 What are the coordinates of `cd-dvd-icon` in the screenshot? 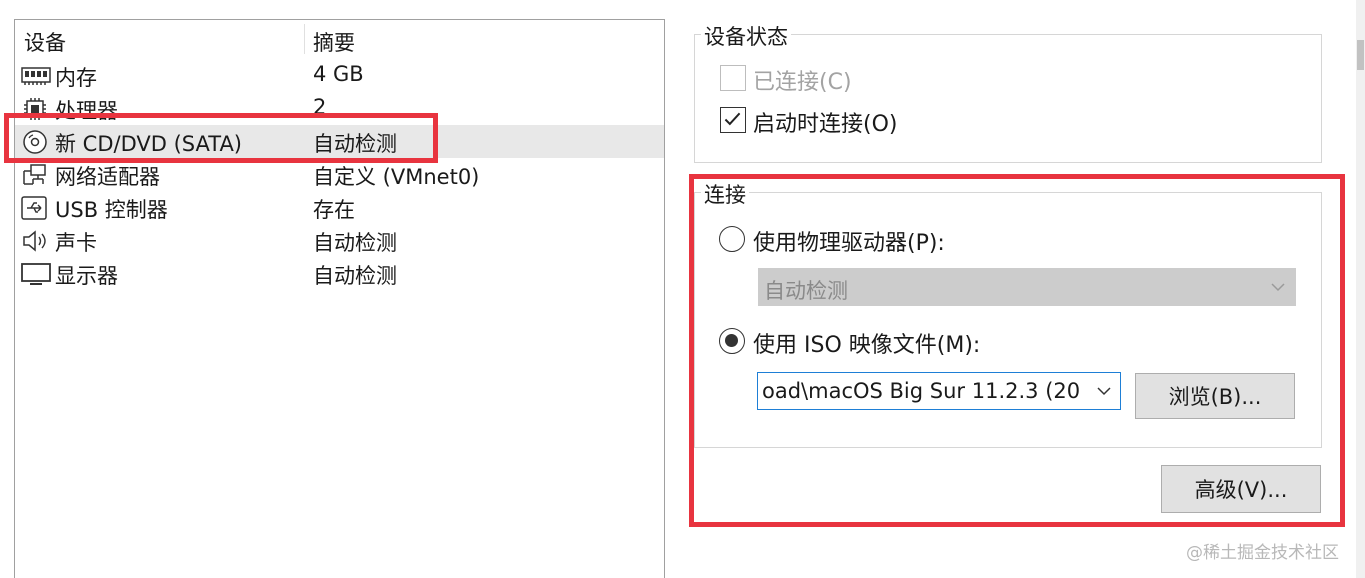 It's located at (35, 142).